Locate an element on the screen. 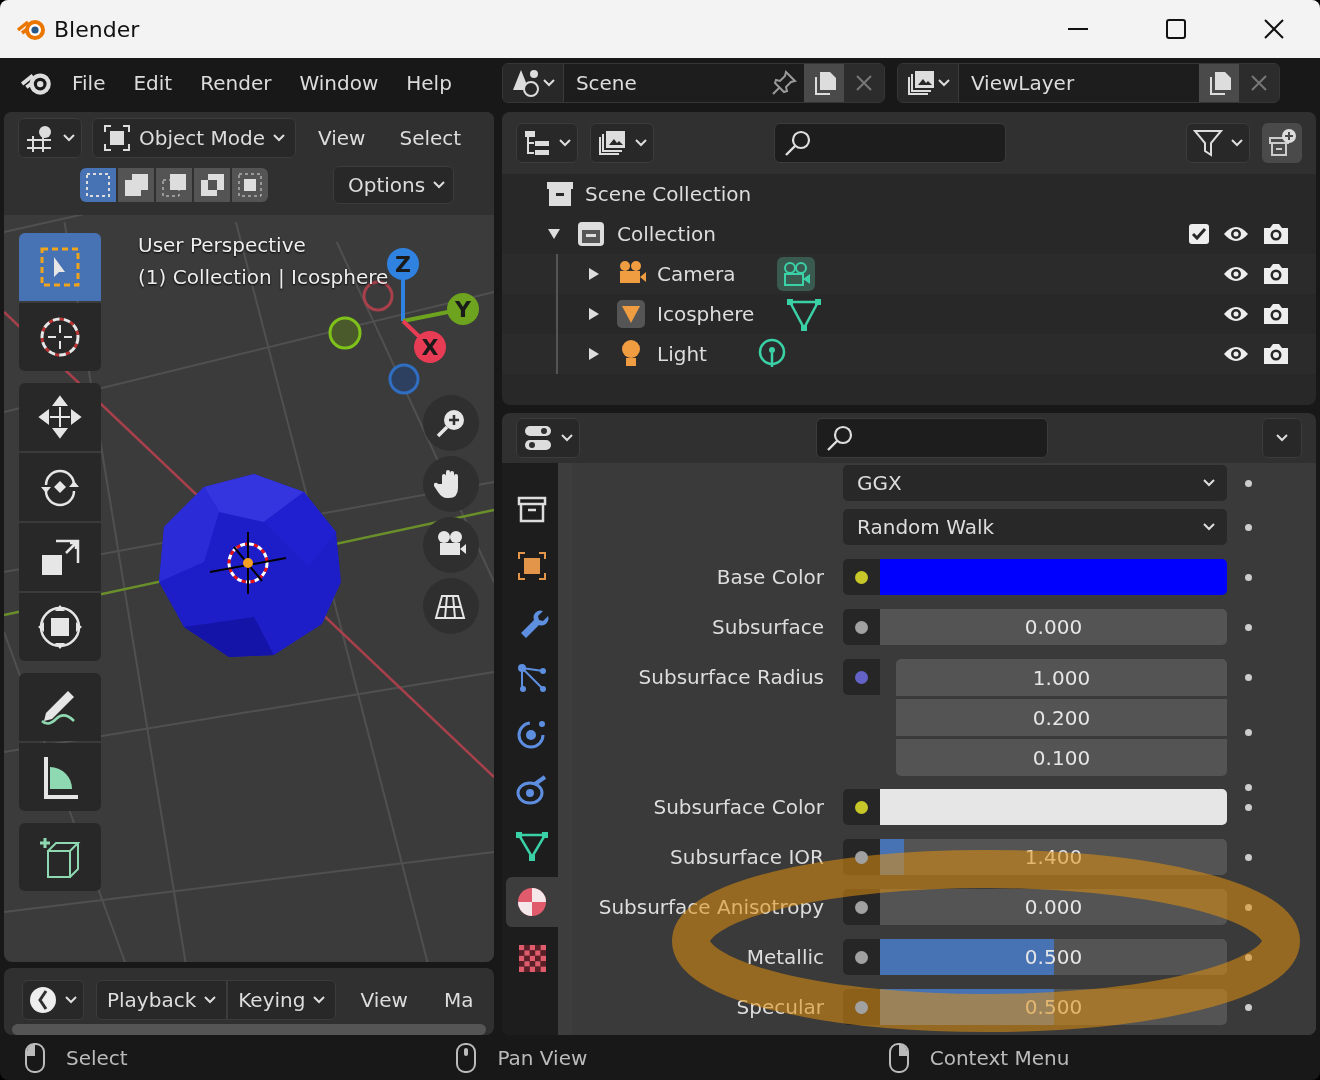 Image resolution: width=1320 pixels, height=1080 pixels. timeline-menu: View is located at coordinates (384, 1000).